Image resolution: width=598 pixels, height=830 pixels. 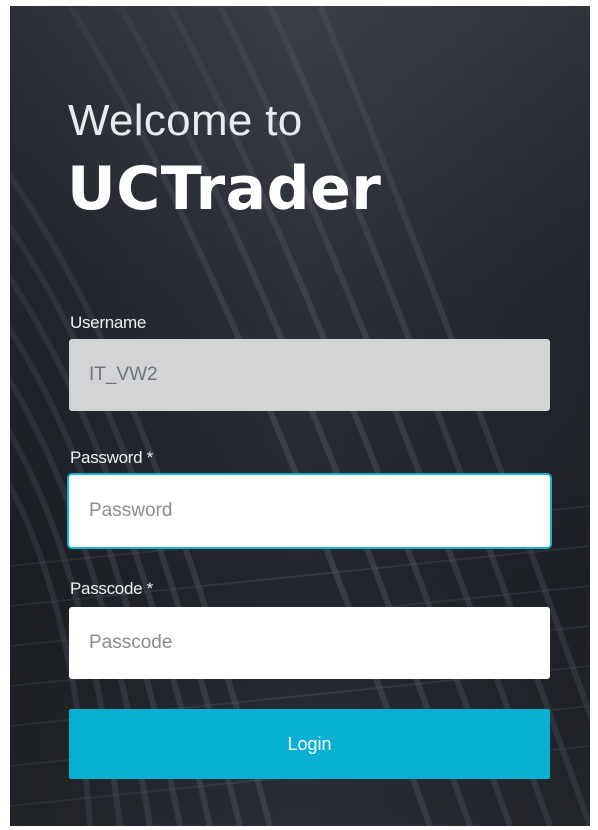 I want to click on passcode-field, so click(x=309, y=643).